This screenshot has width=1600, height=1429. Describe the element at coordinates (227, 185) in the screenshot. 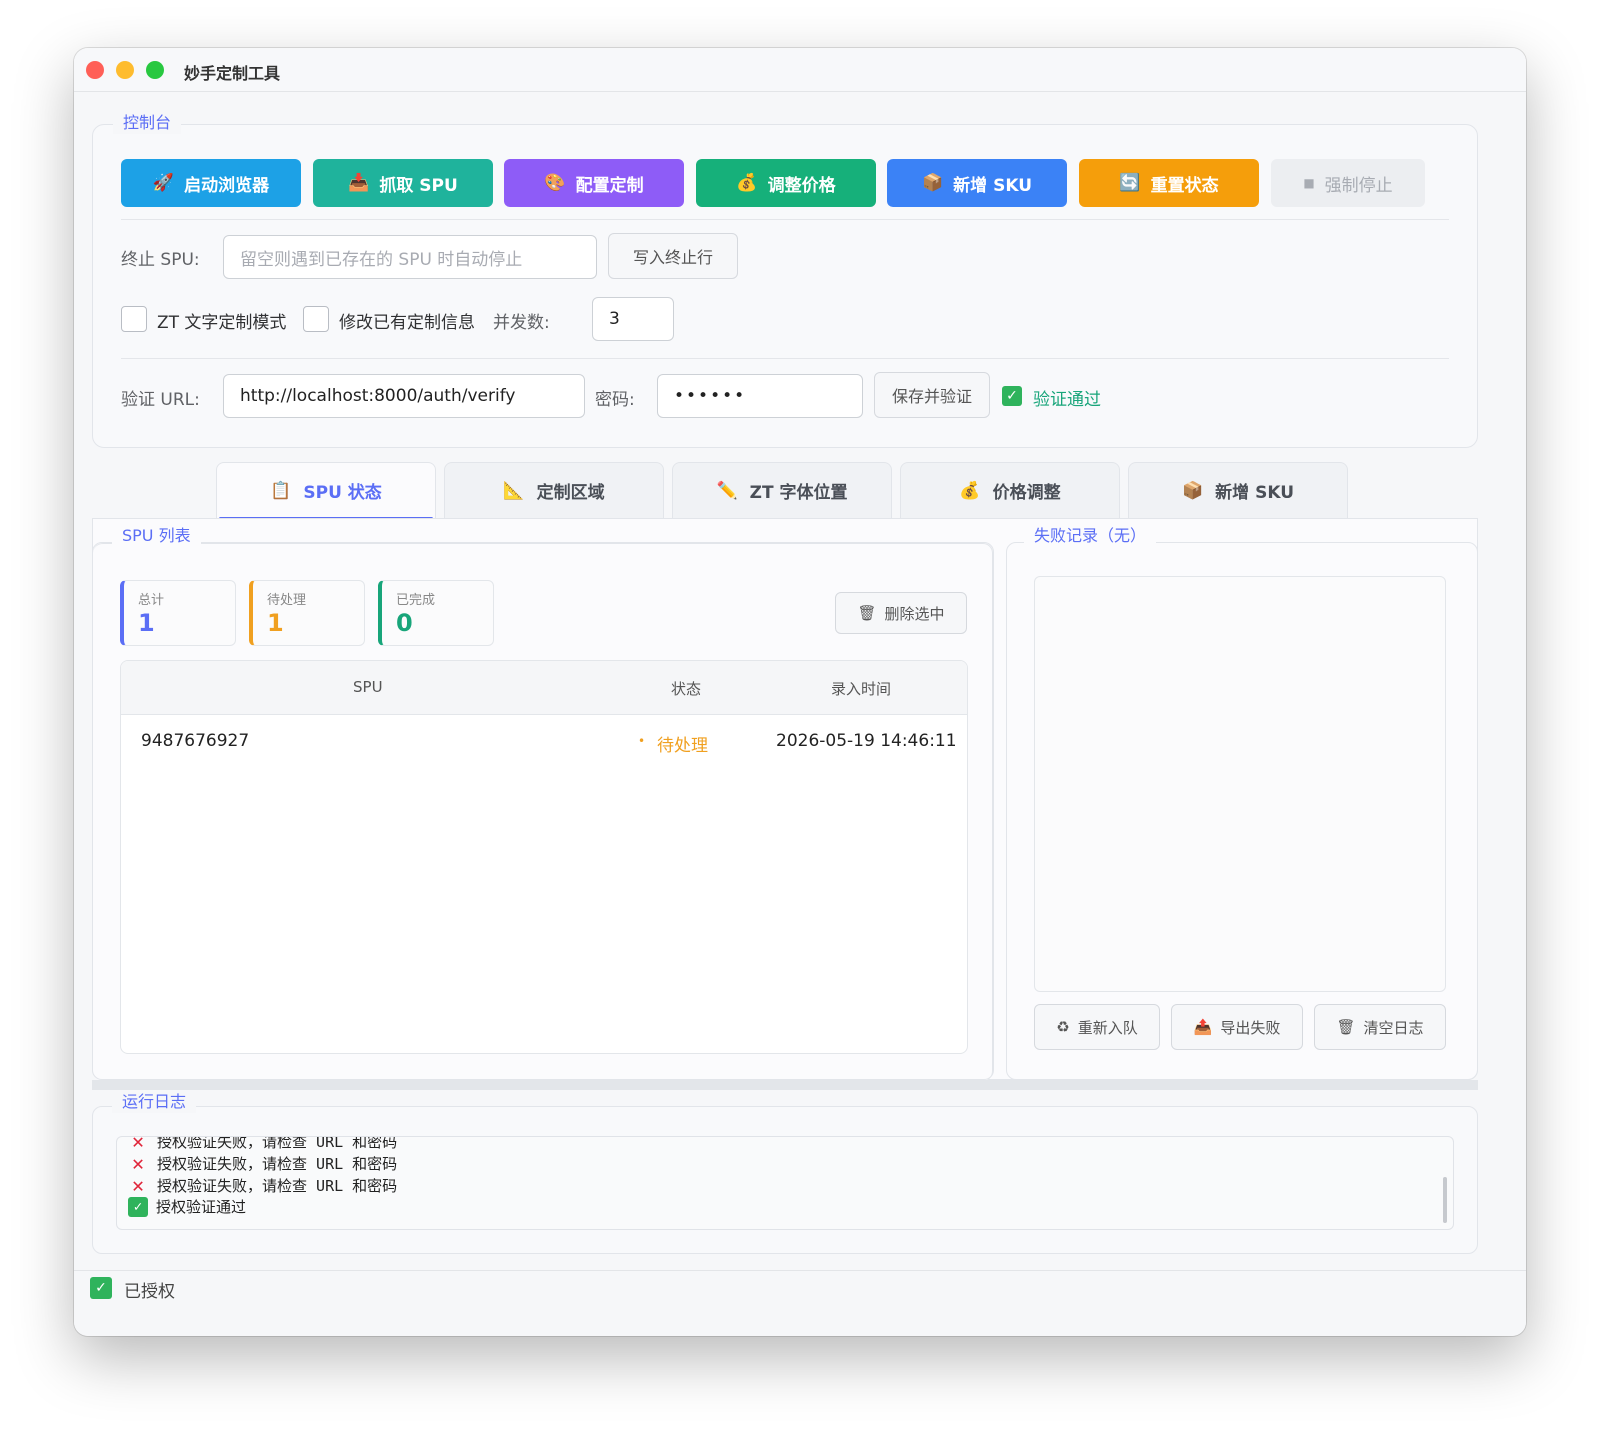

I see `launch-browser-label: 启动浏览器` at that location.